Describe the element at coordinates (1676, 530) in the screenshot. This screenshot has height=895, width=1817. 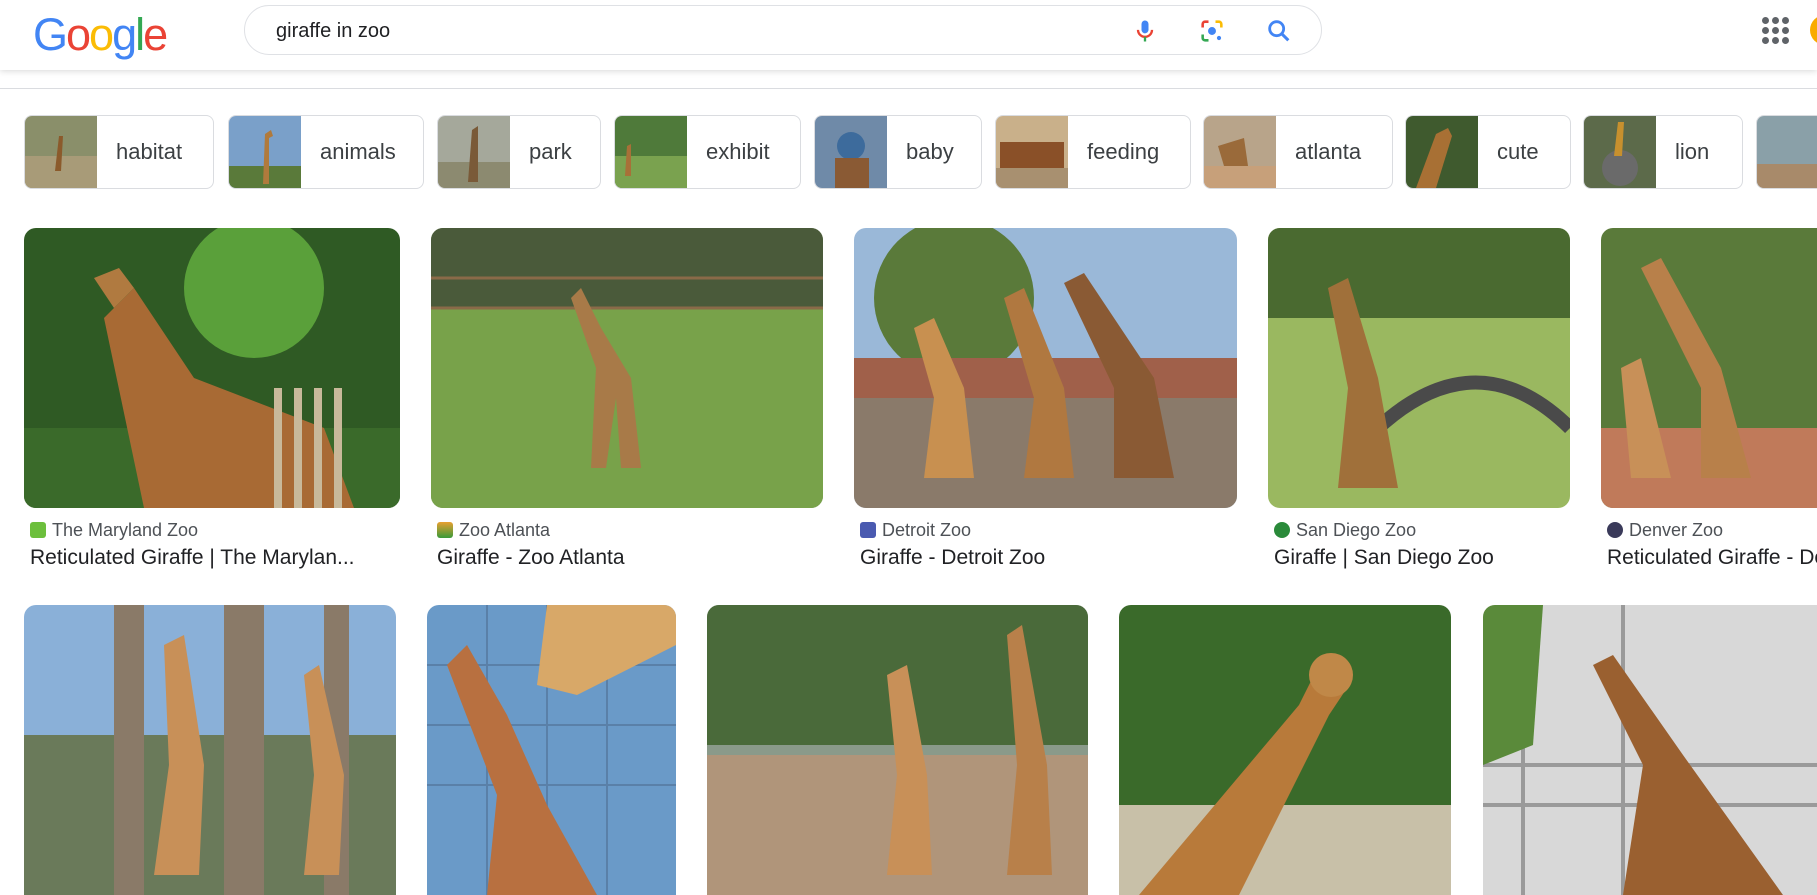
I see `source-name: Denver Zoo` at that location.